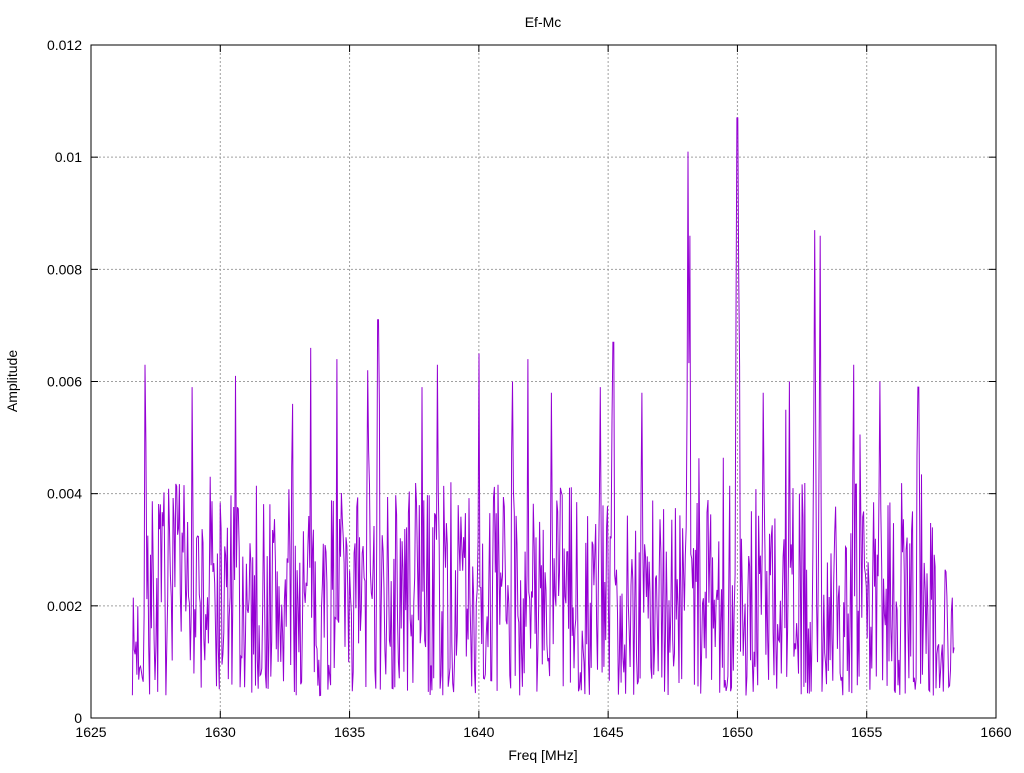  Describe the element at coordinates (220, 732) in the screenshot. I see `x-tick-label: 1630` at that location.